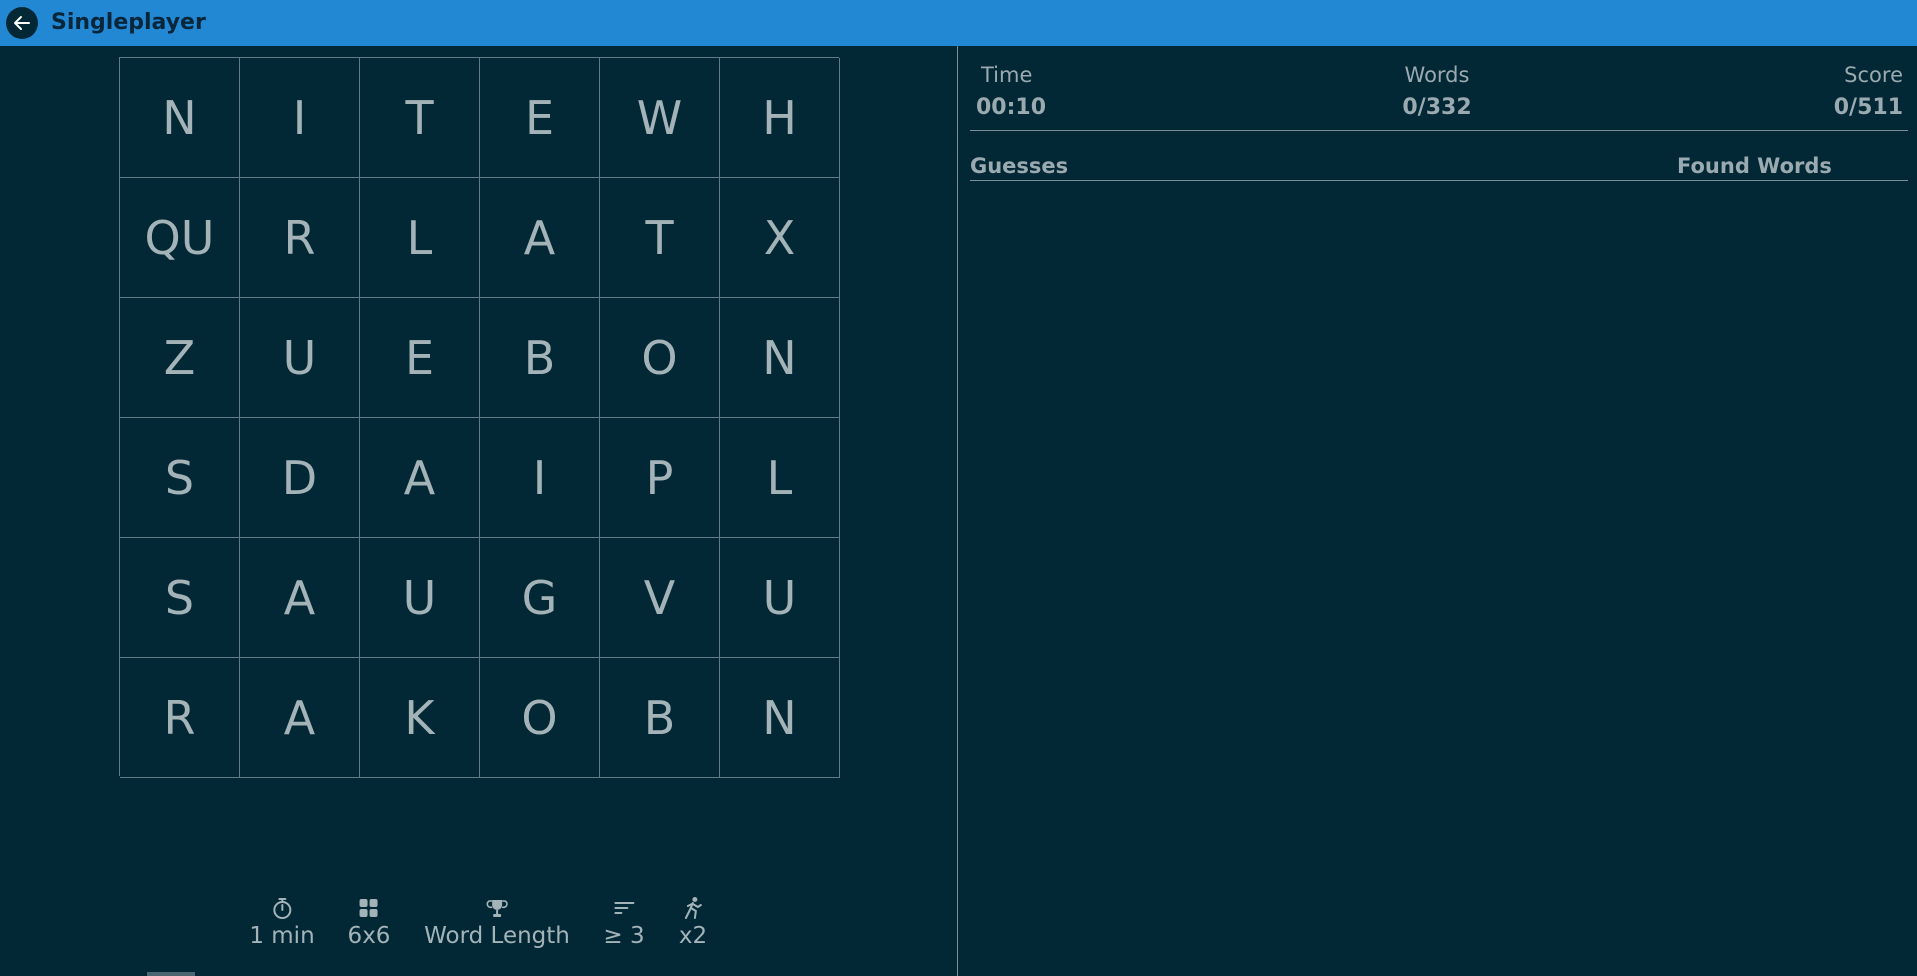 The height and width of the screenshot is (976, 1917). I want to click on setting-min-length: ≥ 3, so click(624, 922).